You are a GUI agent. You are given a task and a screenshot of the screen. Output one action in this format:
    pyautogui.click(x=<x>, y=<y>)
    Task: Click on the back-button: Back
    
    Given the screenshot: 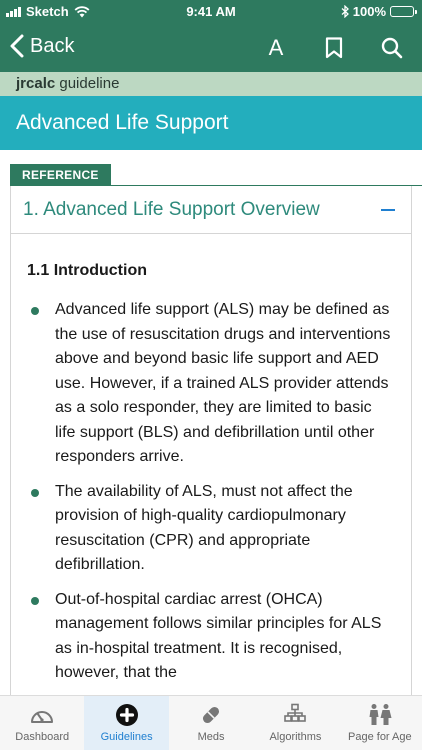 What is the action you would take?
    pyautogui.click(x=42, y=46)
    